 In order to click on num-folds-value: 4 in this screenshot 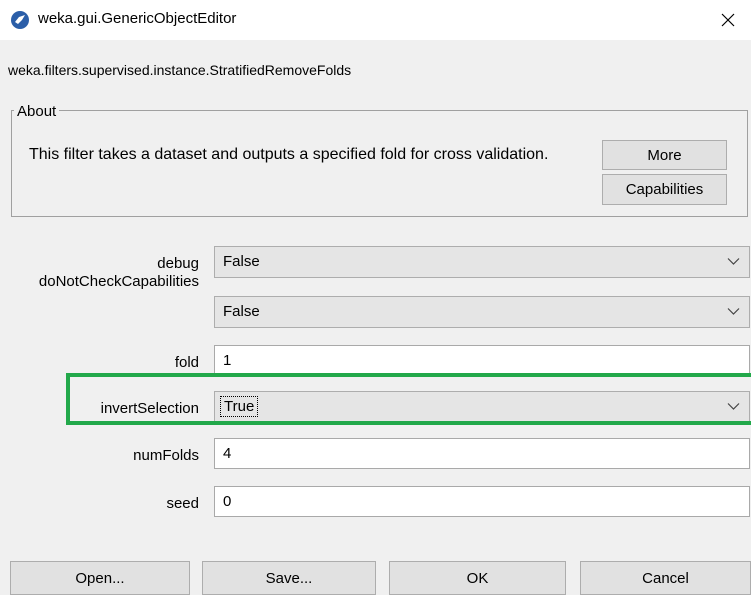, I will do `click(227, 453)`.